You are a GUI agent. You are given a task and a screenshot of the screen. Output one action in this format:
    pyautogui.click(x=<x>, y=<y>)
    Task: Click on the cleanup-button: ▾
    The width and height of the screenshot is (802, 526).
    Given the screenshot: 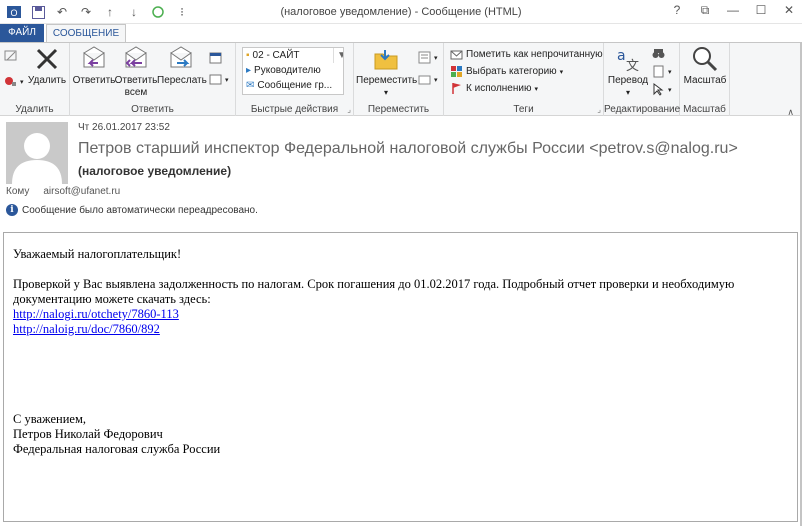 What is the action you would take?
    pyautogui.click(x=14, y=81)
    